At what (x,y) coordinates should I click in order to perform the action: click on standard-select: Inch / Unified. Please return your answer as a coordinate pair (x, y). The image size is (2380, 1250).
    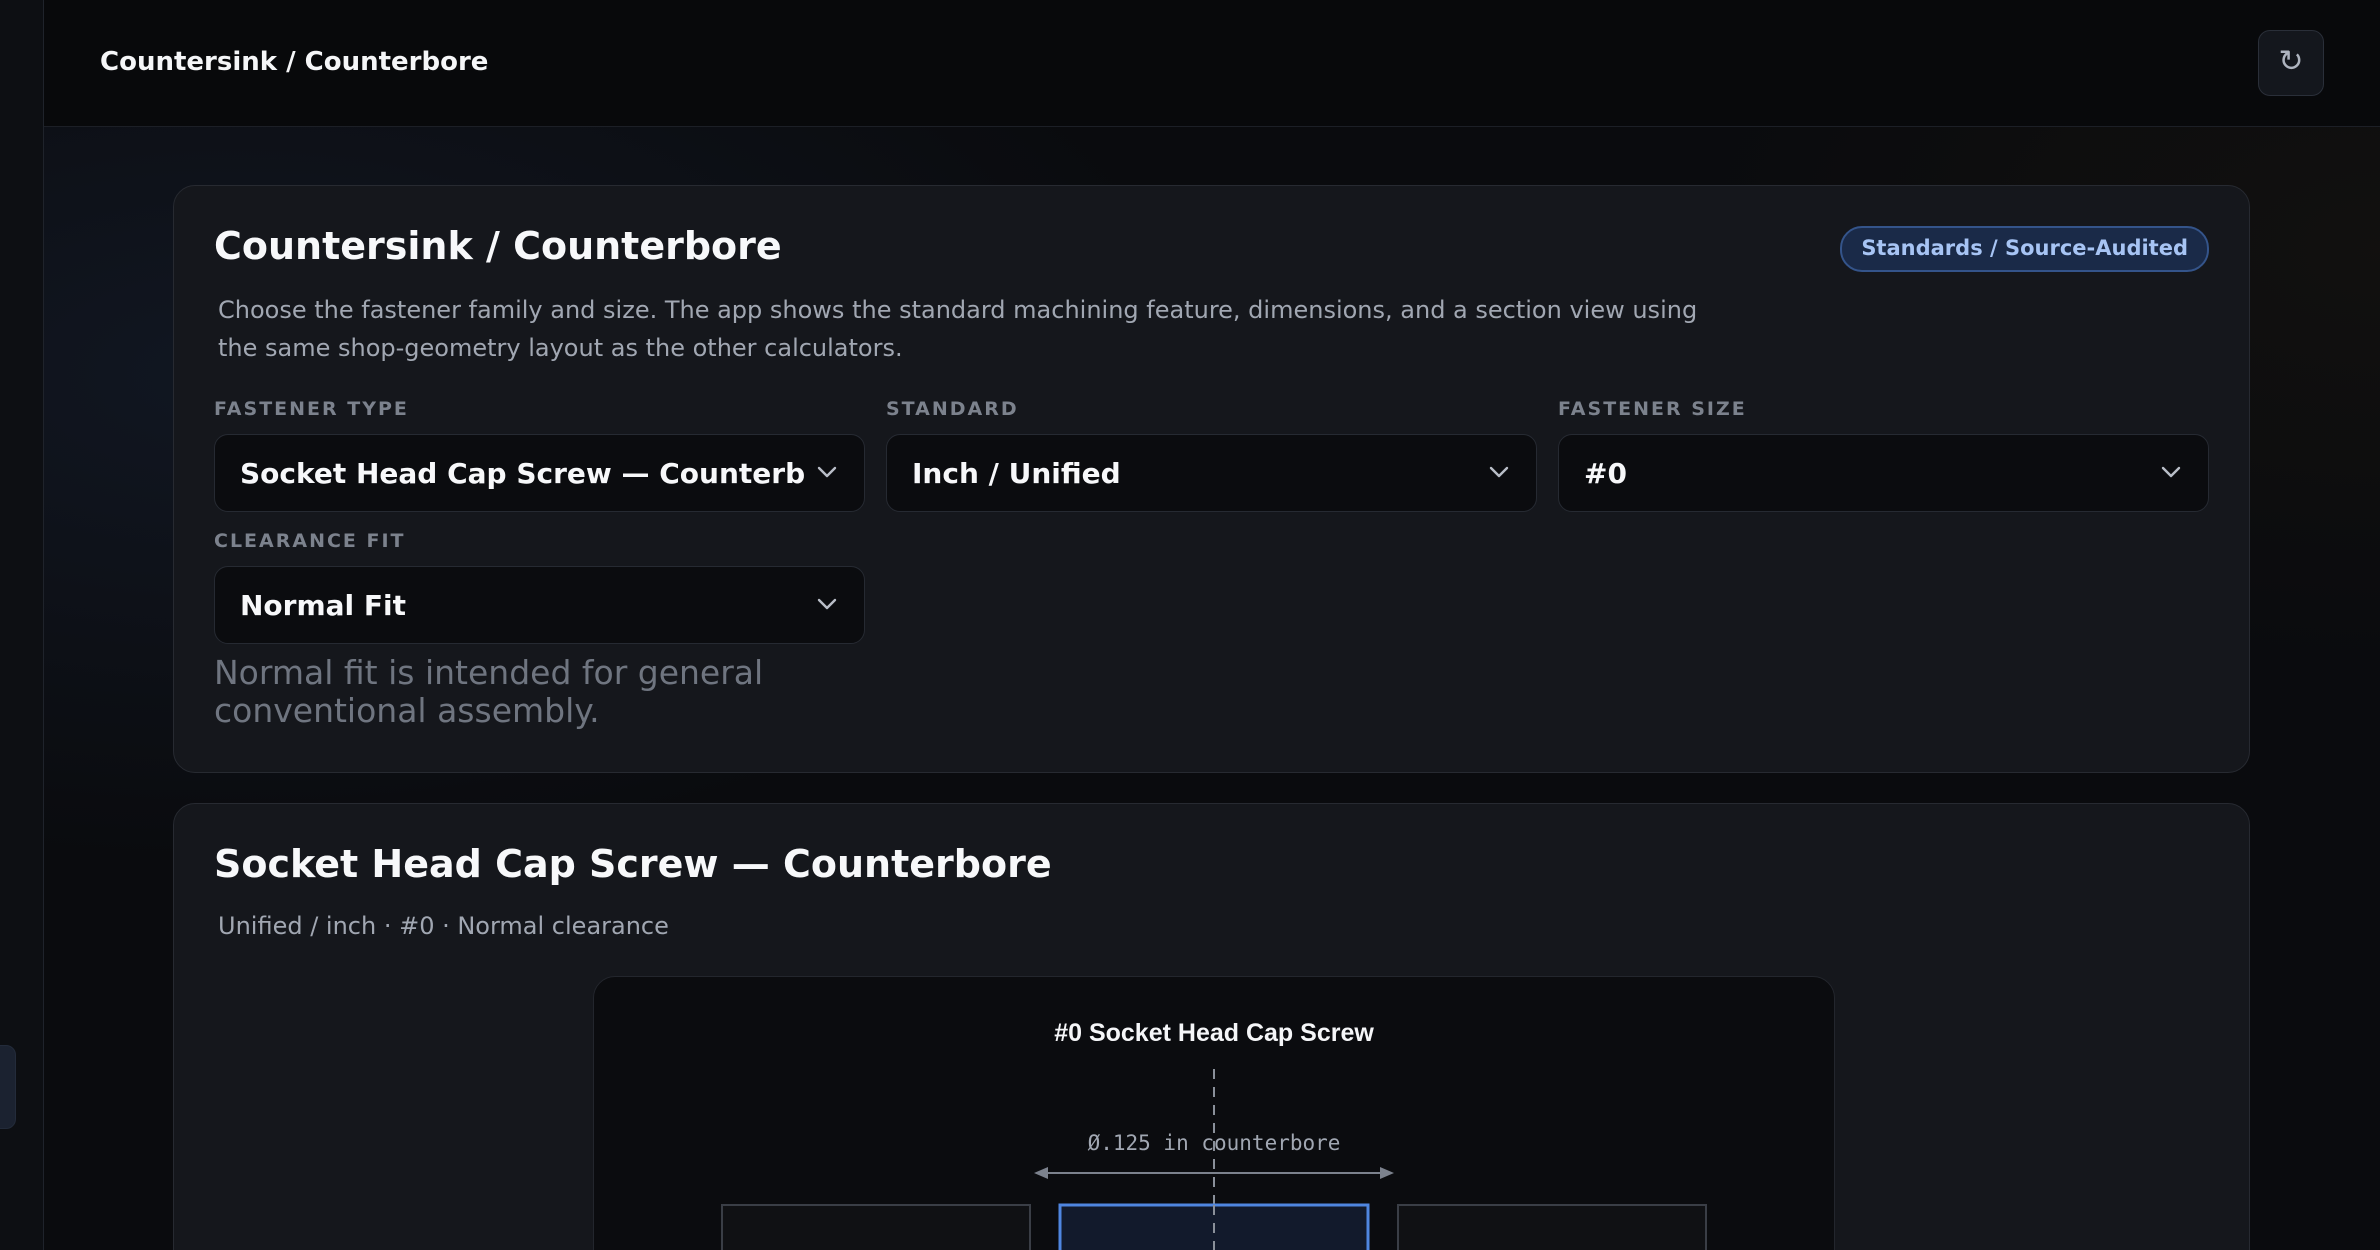
    Looking at the image, I should click on (1211, 473).